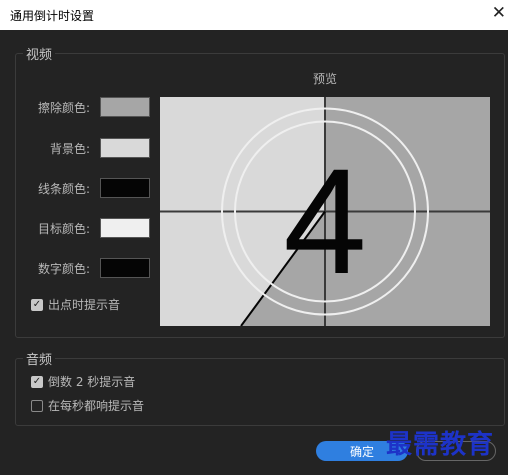  I want to click on target-color-label: 目标颜色:, so click(63, 229).